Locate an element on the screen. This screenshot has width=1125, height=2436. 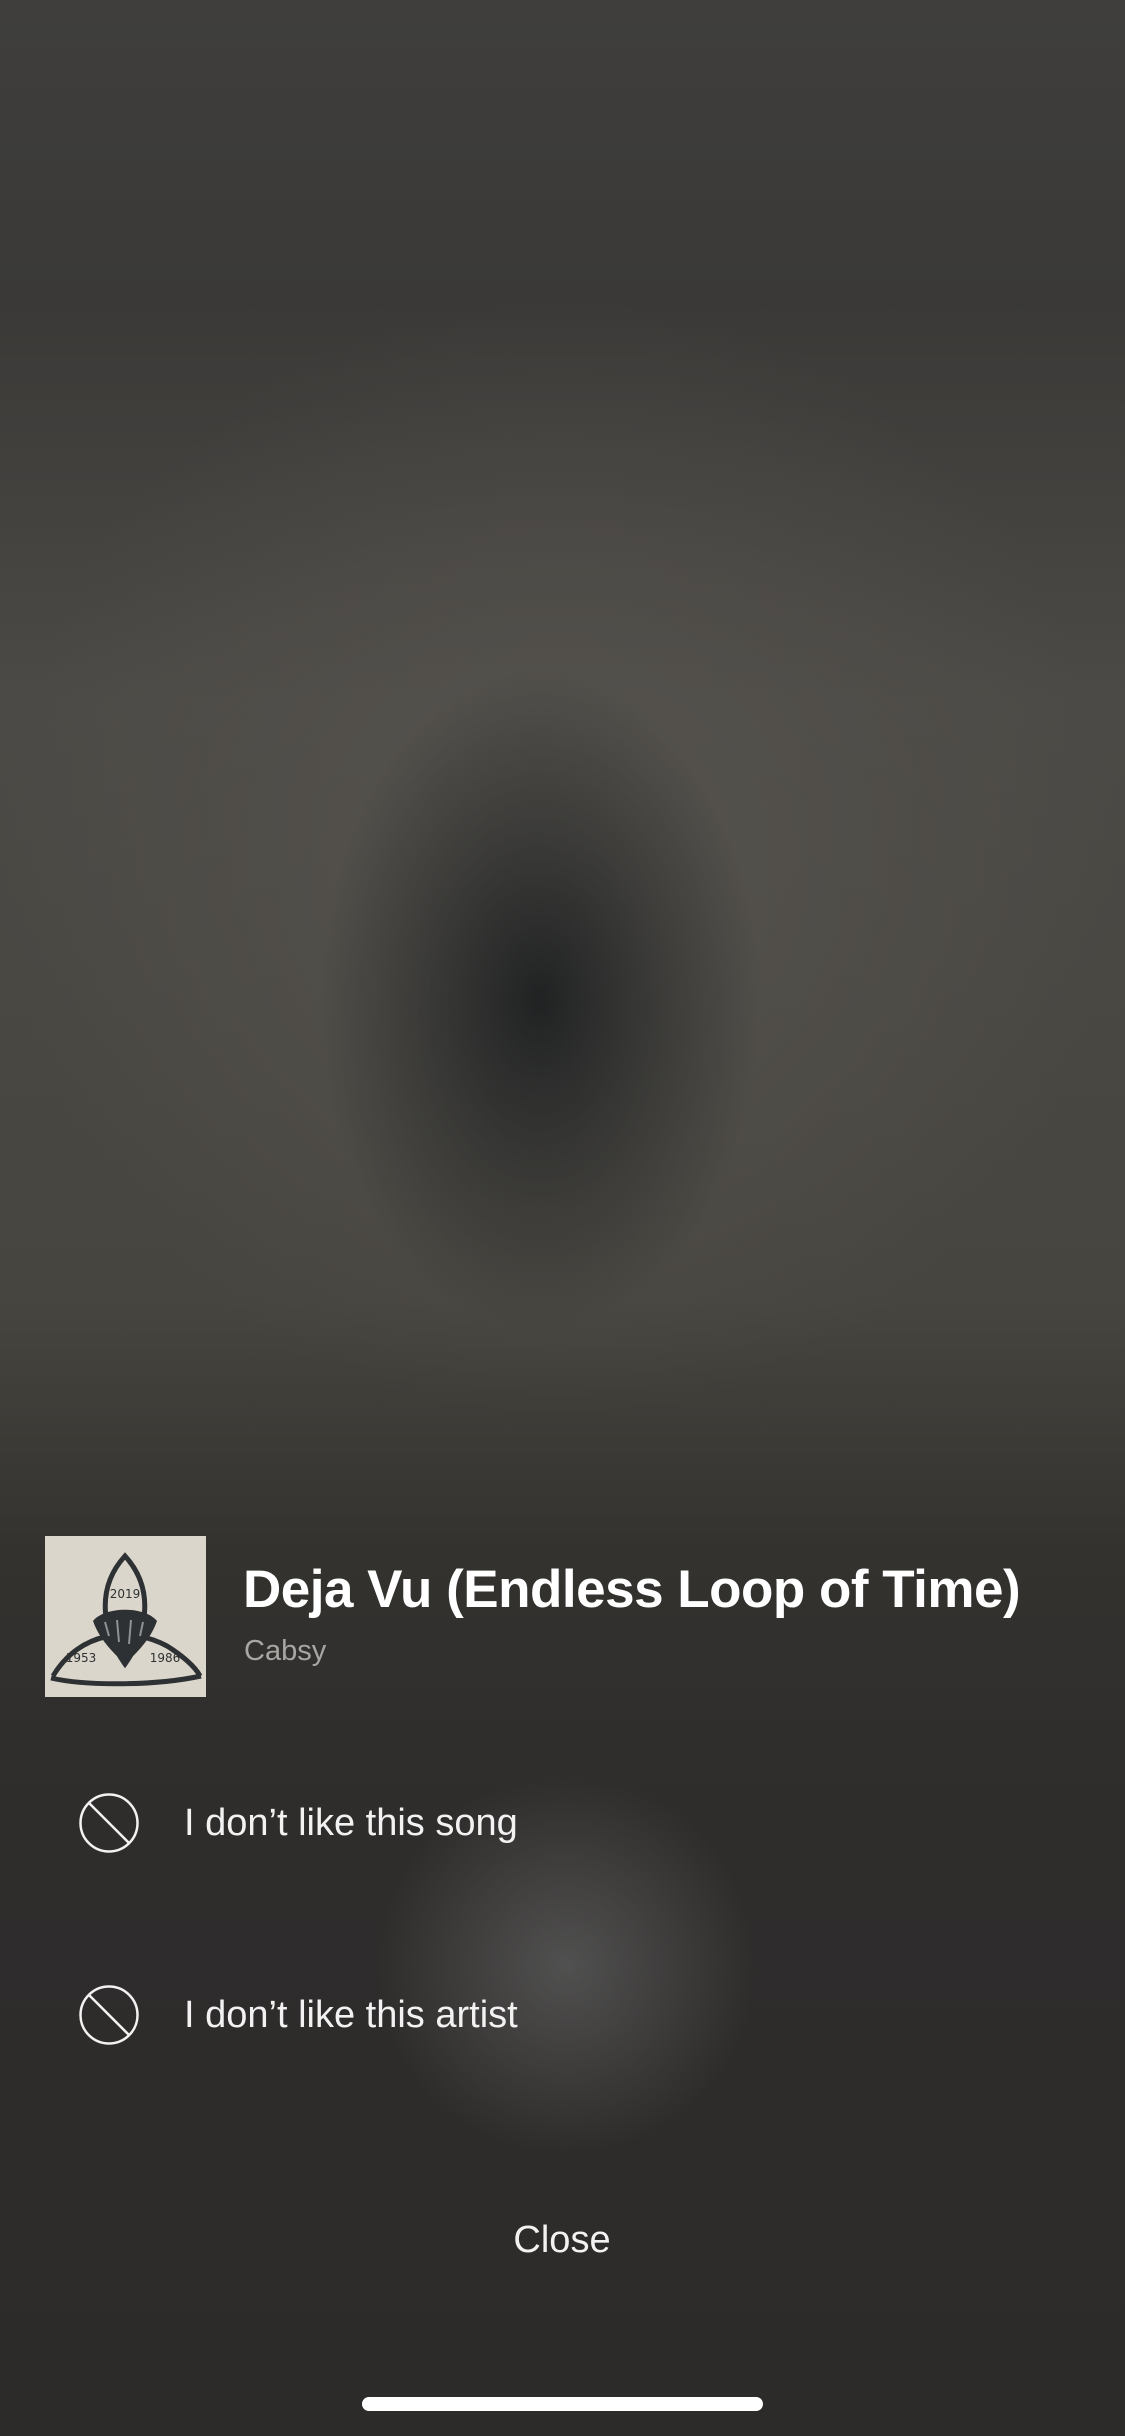
dislike-song-option: I don’t like this song is located at coordinates (562, 1822).